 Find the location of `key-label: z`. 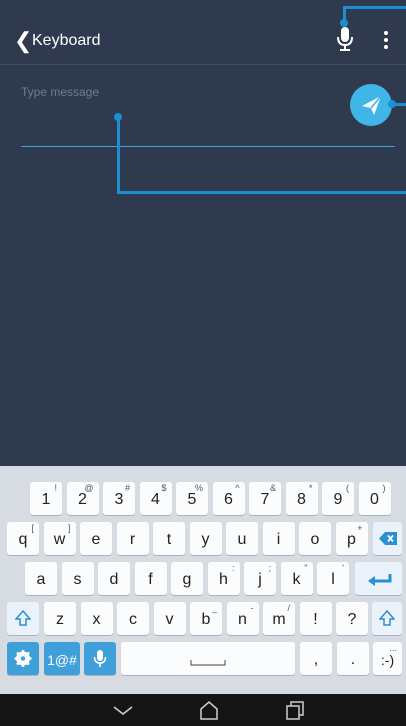

key-label: z is located at coordinates (60, 619).